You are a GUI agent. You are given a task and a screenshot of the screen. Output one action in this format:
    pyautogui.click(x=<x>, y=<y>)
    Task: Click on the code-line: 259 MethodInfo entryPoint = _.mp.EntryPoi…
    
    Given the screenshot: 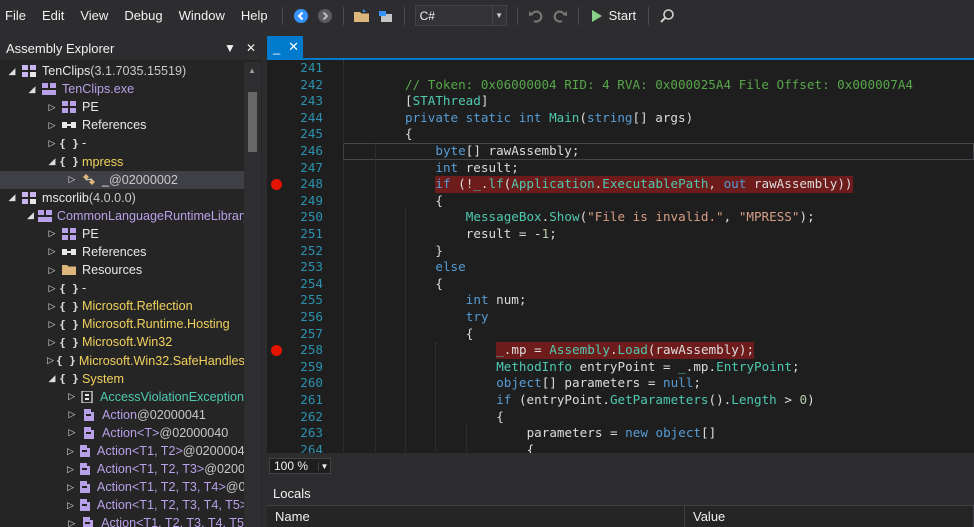 What is the action you would take?
    pyautogui.click(x=620, y=367)
    